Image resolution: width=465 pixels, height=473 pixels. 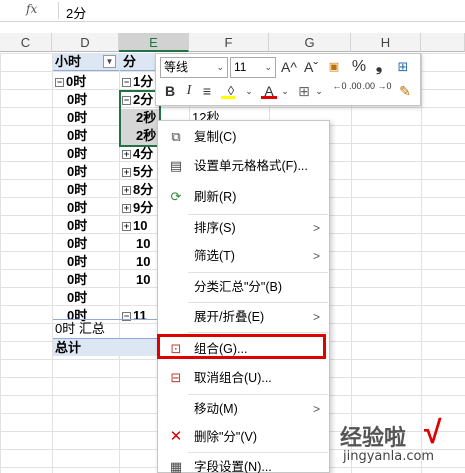 I want to click on pivot-hour-group: −0时, so click(x=87, y=82).